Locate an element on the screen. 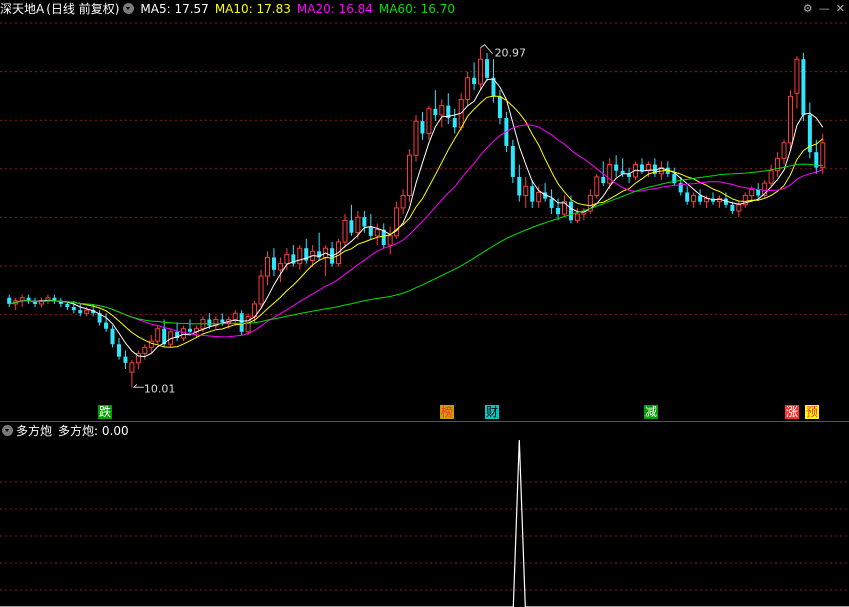  signal-marker: 减 is located at coordinates (651, 412).